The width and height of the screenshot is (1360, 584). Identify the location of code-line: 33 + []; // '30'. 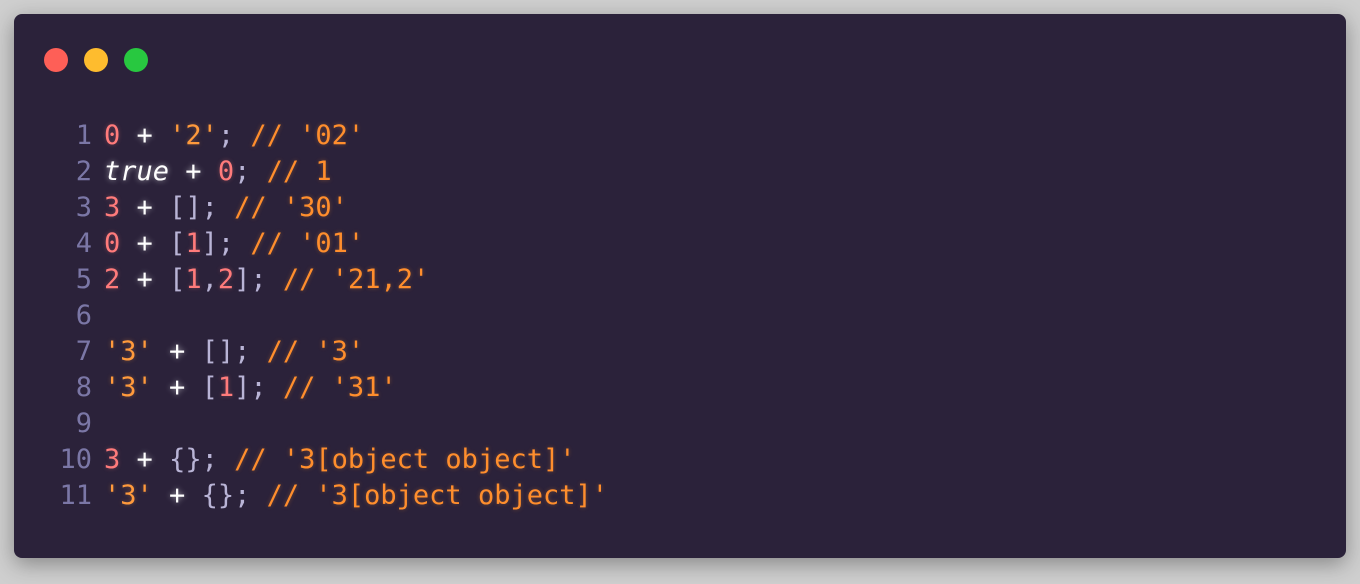
(329, 208).